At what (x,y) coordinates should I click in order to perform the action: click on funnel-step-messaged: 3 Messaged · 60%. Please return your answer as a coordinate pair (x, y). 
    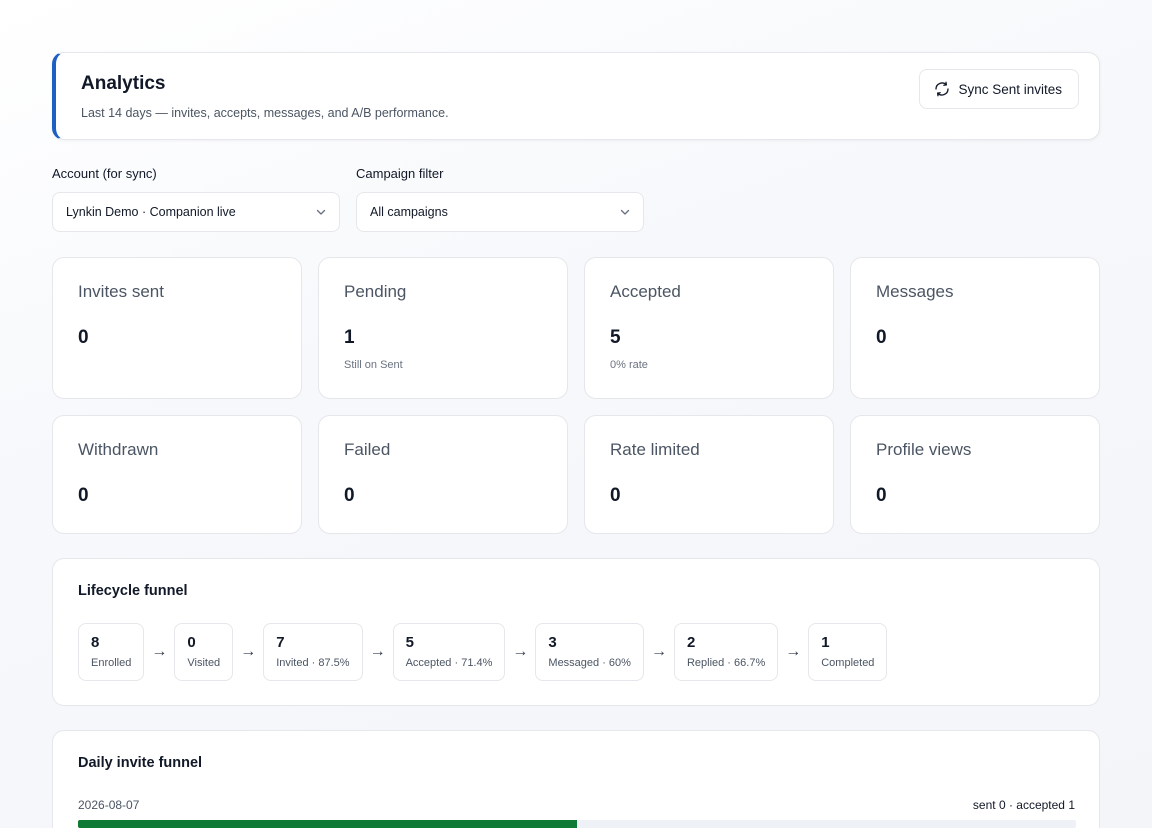
    Looking at the image, I should click on (589, 652).